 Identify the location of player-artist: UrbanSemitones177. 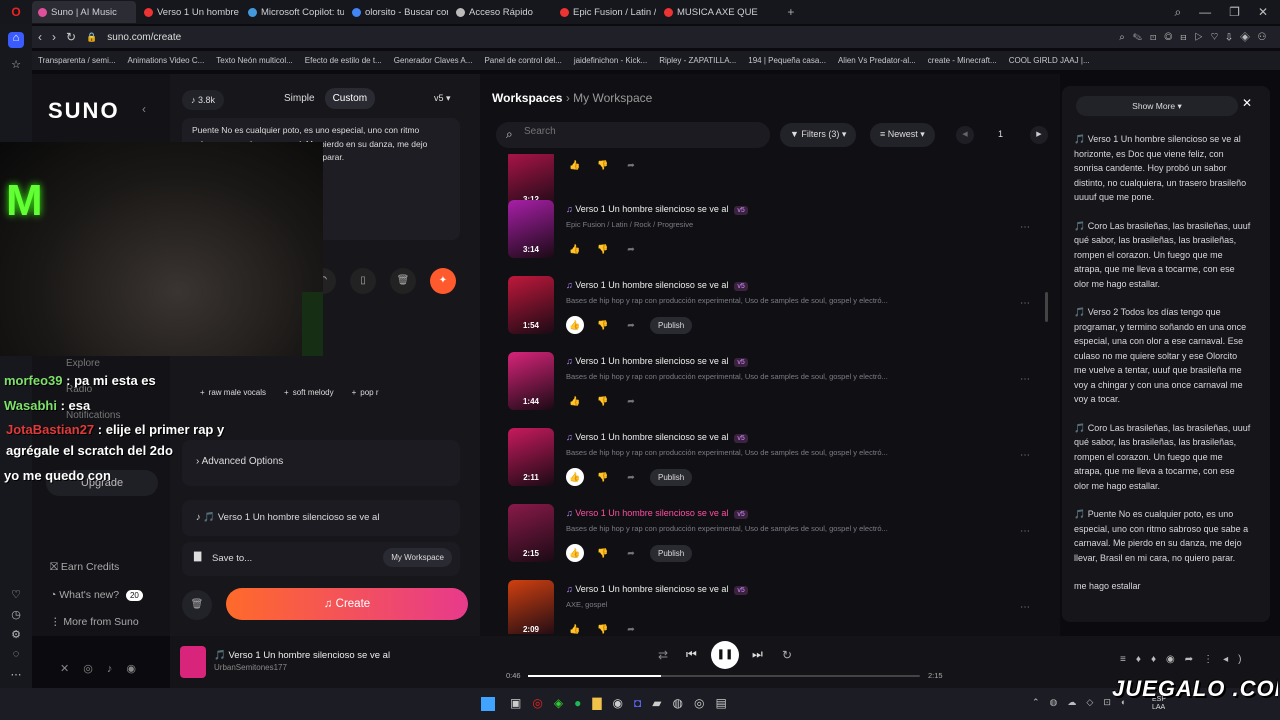
(250, 667).